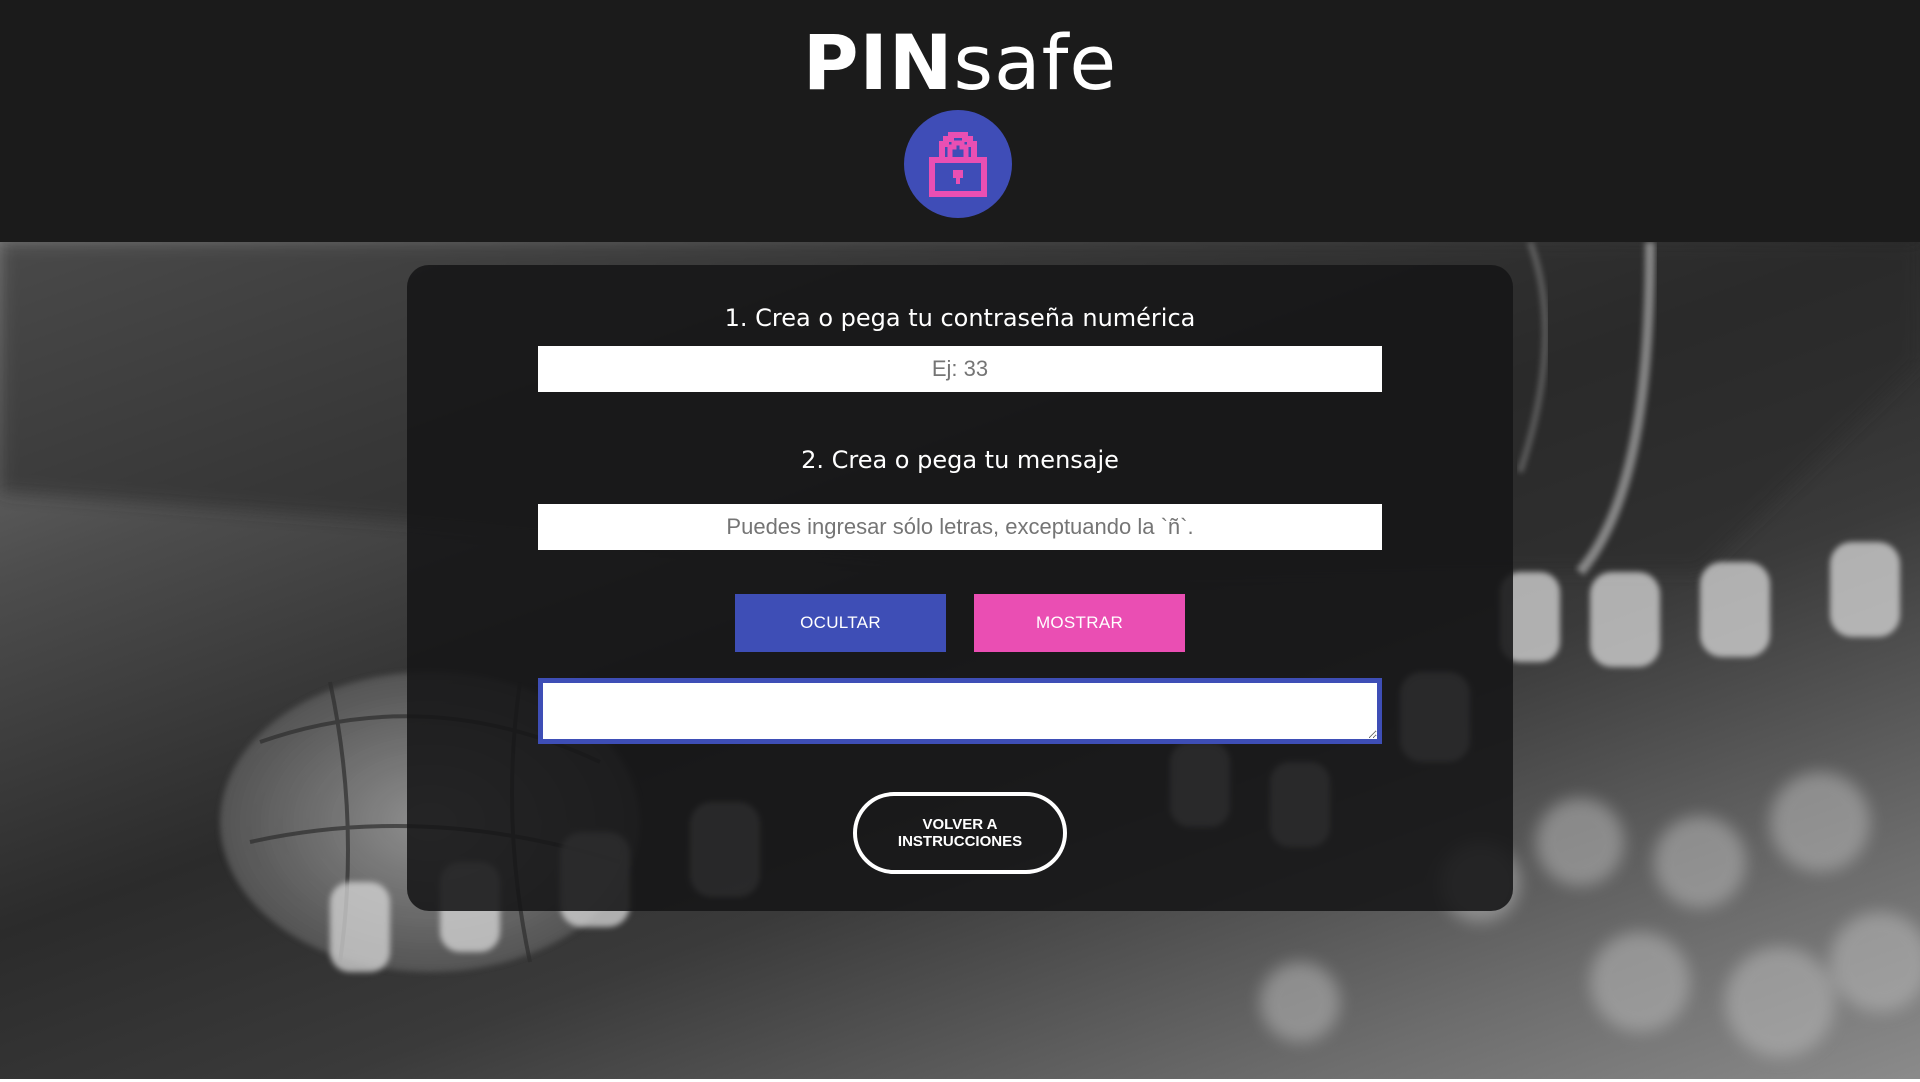  I want to click on brand-title-light: safe, so click(1035, 62).